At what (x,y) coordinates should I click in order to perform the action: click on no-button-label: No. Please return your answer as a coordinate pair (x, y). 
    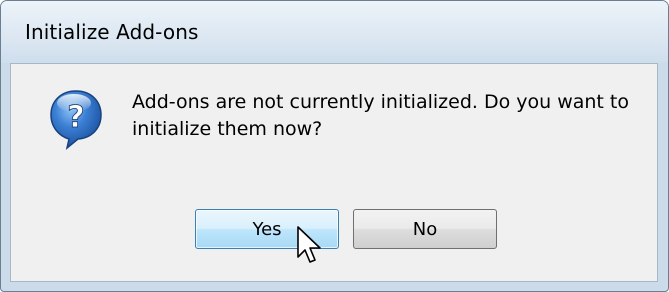
    Looking at the image, I should click on (425, 229).